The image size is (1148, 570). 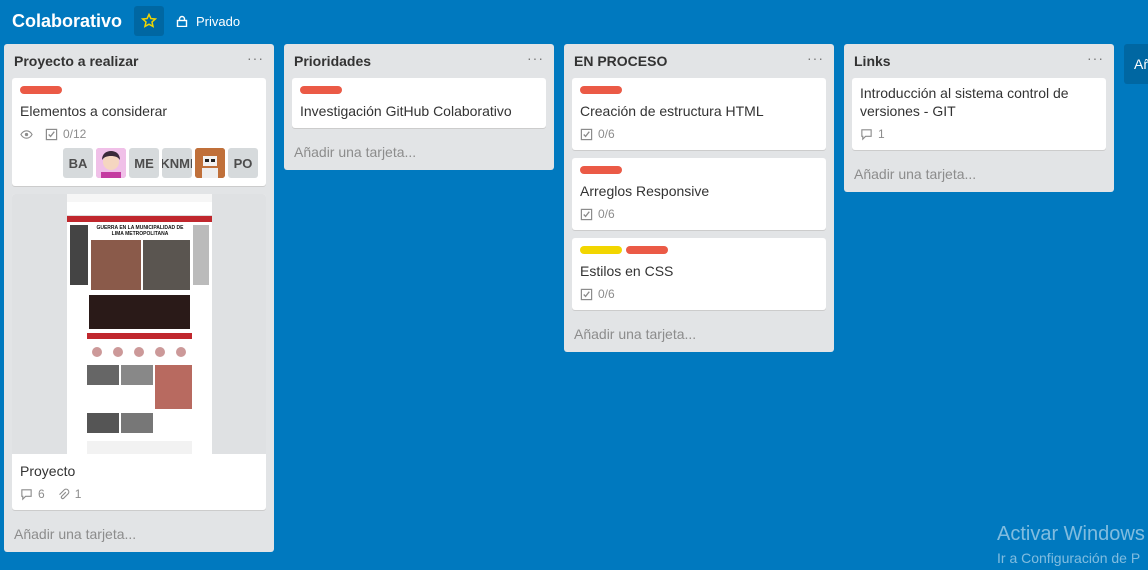 I want to click on attachments-badge: 1, so click(x=69, y=494).